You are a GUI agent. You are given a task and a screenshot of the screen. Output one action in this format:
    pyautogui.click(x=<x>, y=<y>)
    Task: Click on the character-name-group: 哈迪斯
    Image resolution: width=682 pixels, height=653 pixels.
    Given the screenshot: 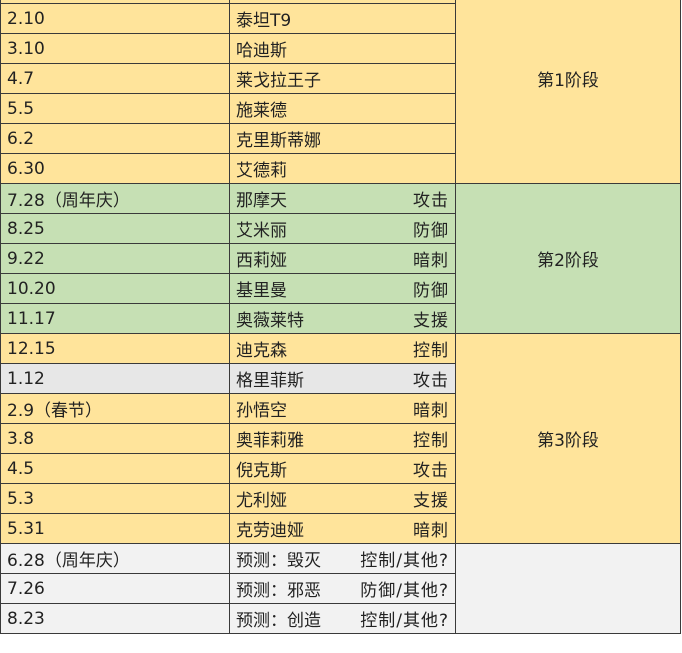 What is the action you would take?
    pyautogui.click(x=261, y=48)
    